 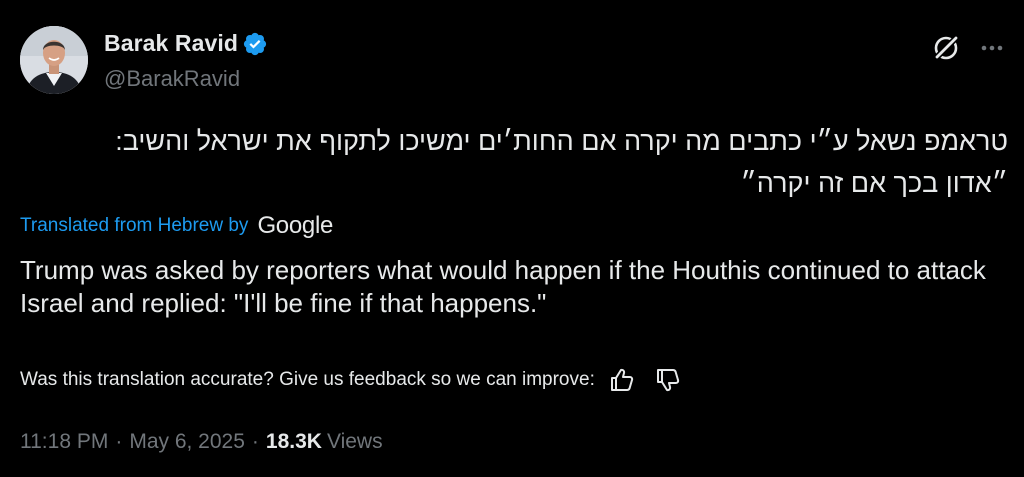 I want to click on tweet-date: May 6, 2025, so click(x=187, y=442).